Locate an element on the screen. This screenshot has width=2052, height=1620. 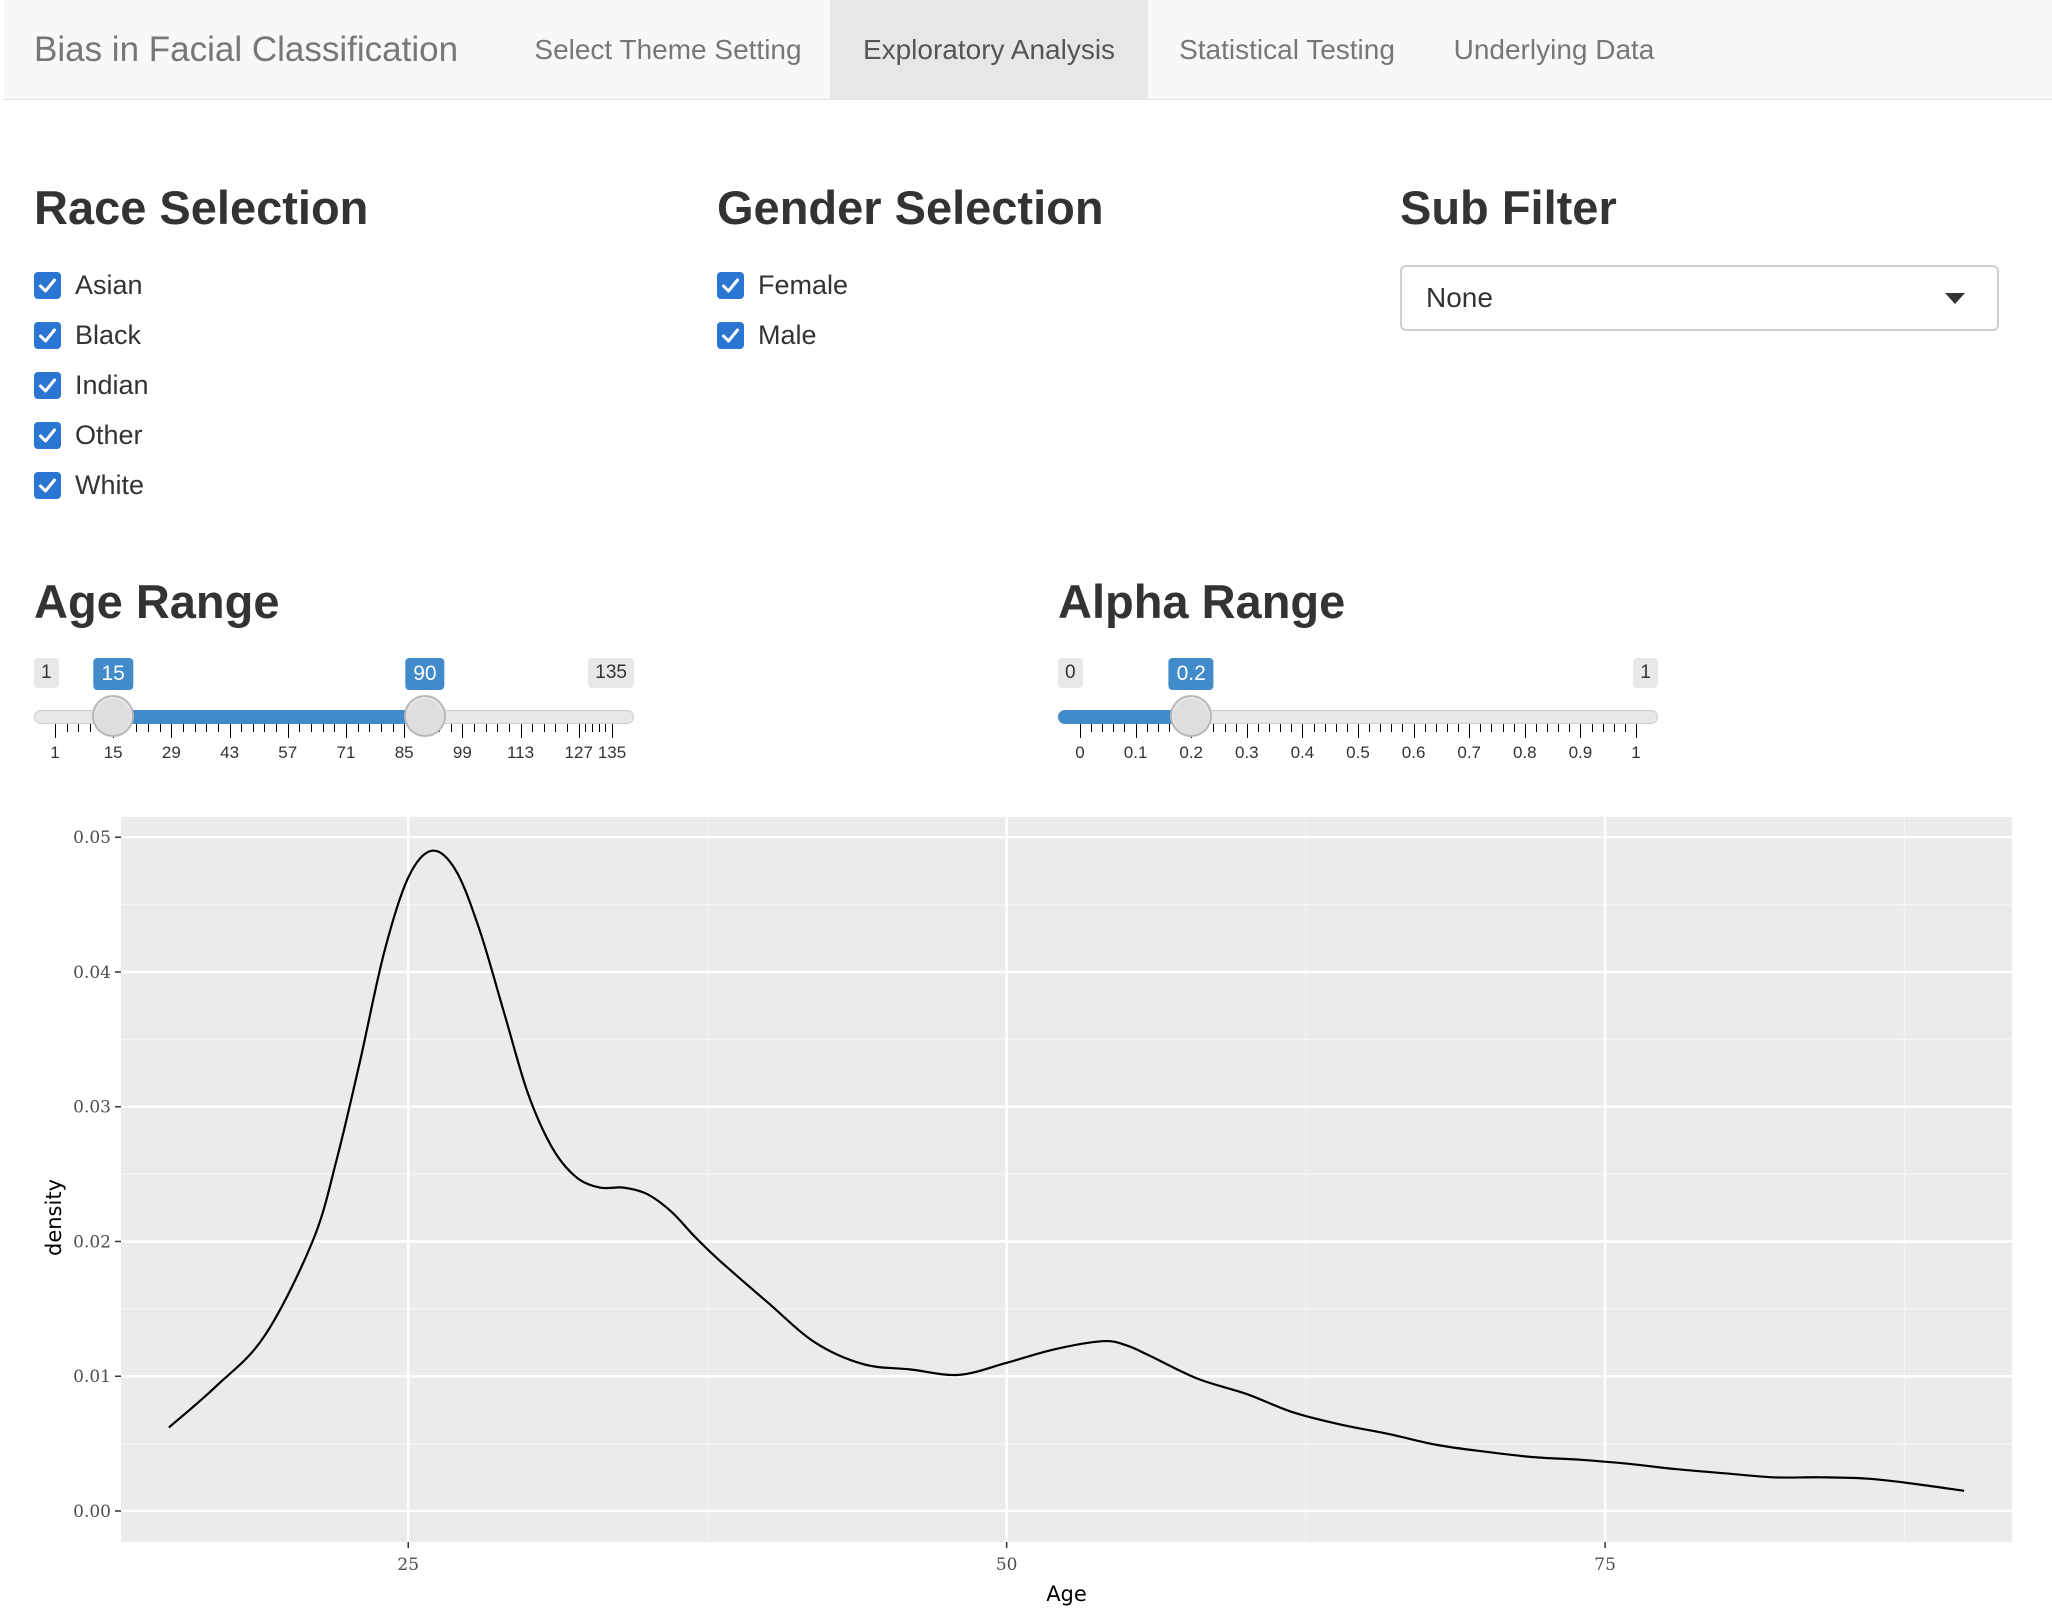
checkbox-indian: Indian is located at coordinates (91, 385).